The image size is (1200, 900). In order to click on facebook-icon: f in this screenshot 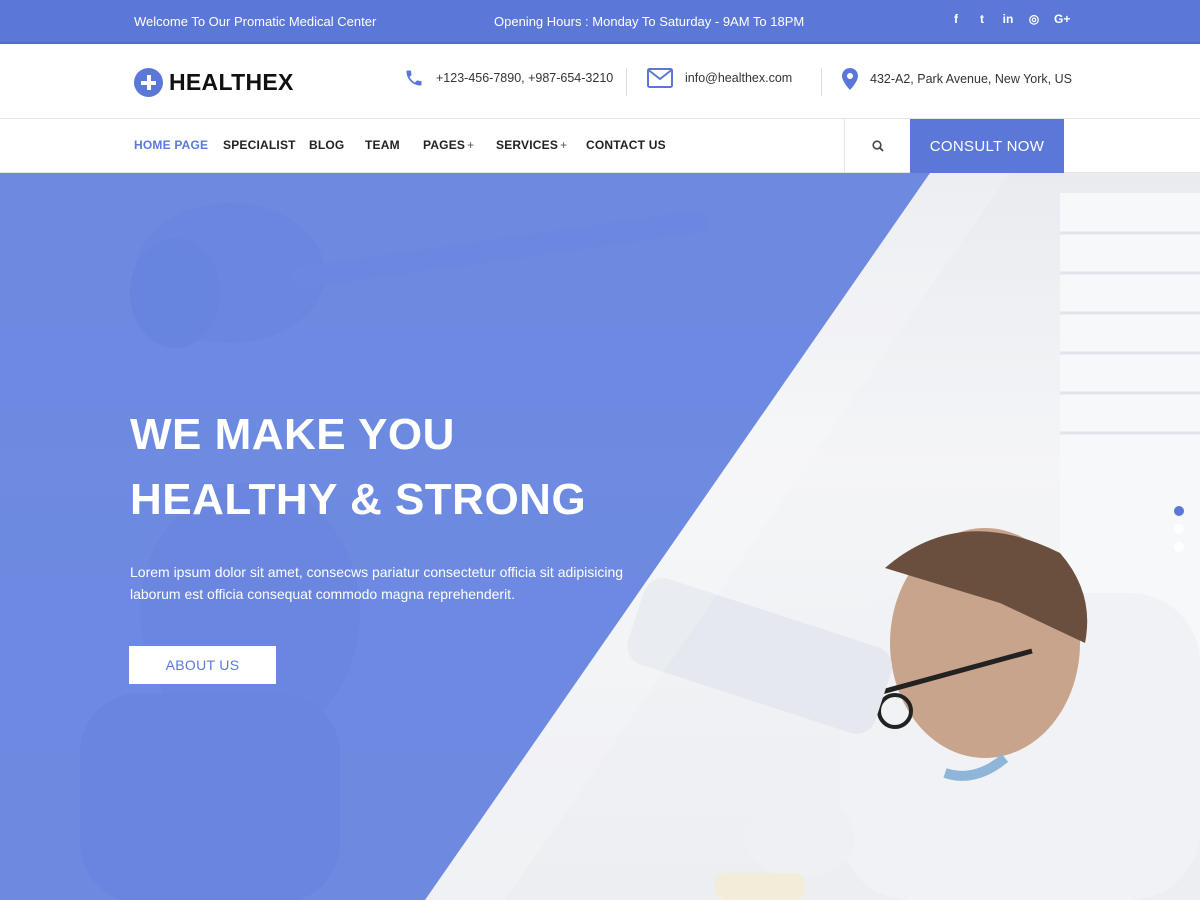, I will do `click(956, 19)`.